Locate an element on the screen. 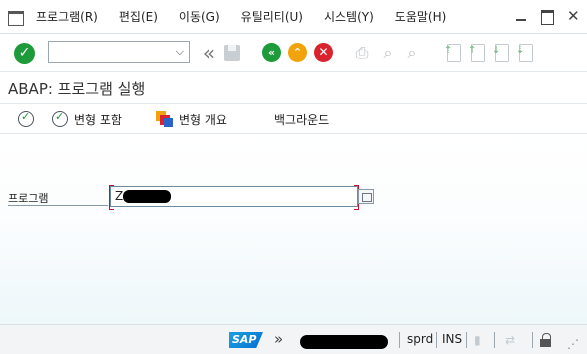 This screenshot has height=354, width=587. variant-overview-label: 변형 개요 is located at coordinates (203, 119).